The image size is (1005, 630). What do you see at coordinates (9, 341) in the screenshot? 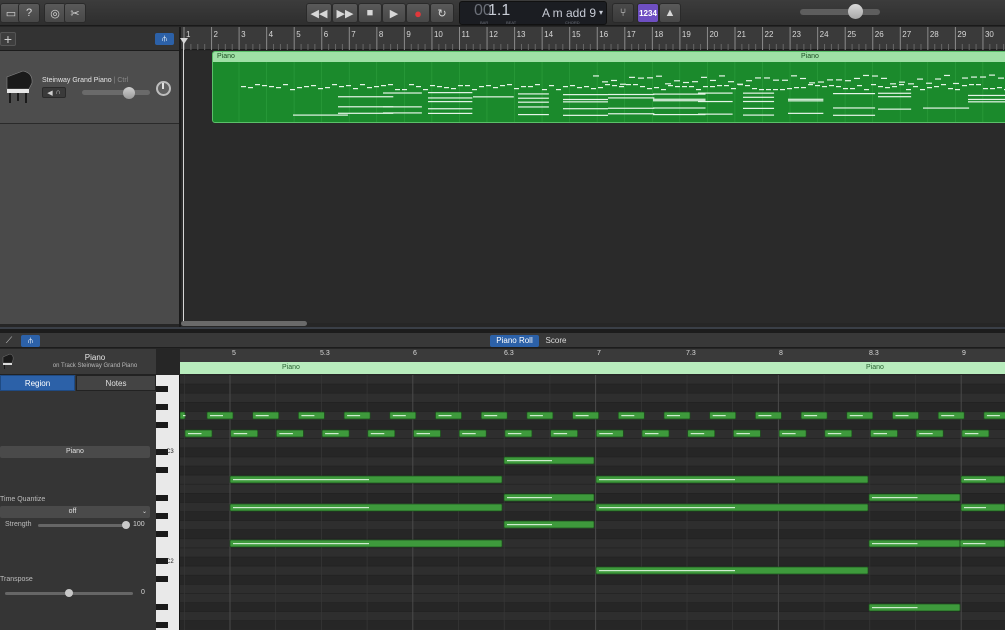
I see `editor-tool-button: ⟋` at bounding box center [9, 341].